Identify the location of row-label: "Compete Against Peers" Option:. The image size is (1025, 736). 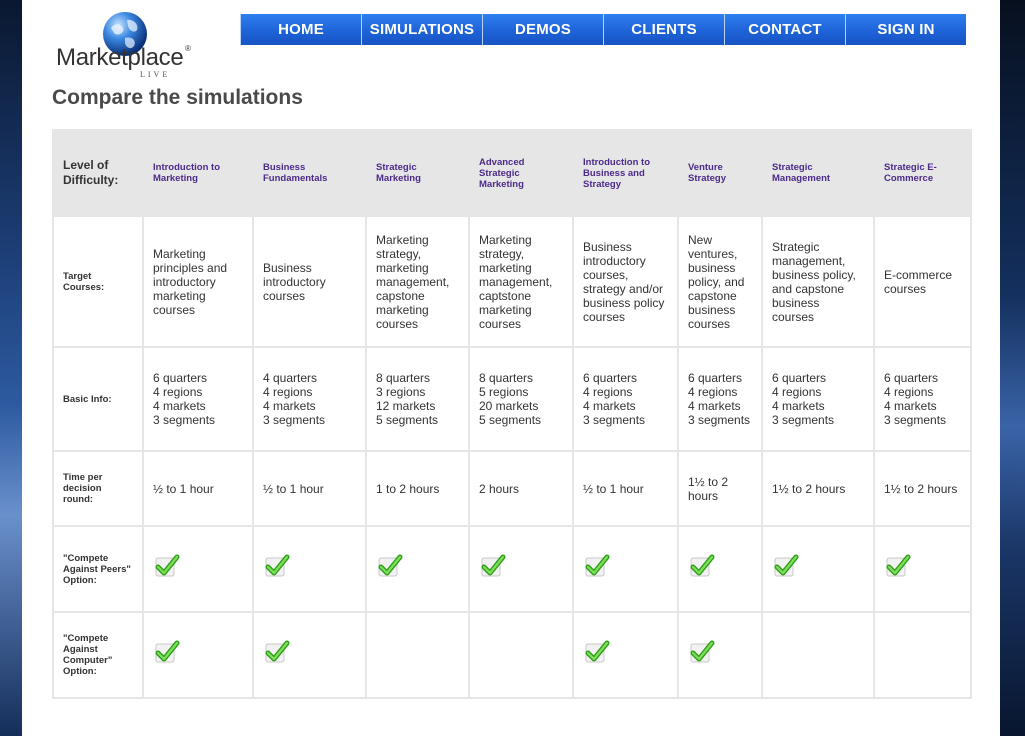
(98, 569).